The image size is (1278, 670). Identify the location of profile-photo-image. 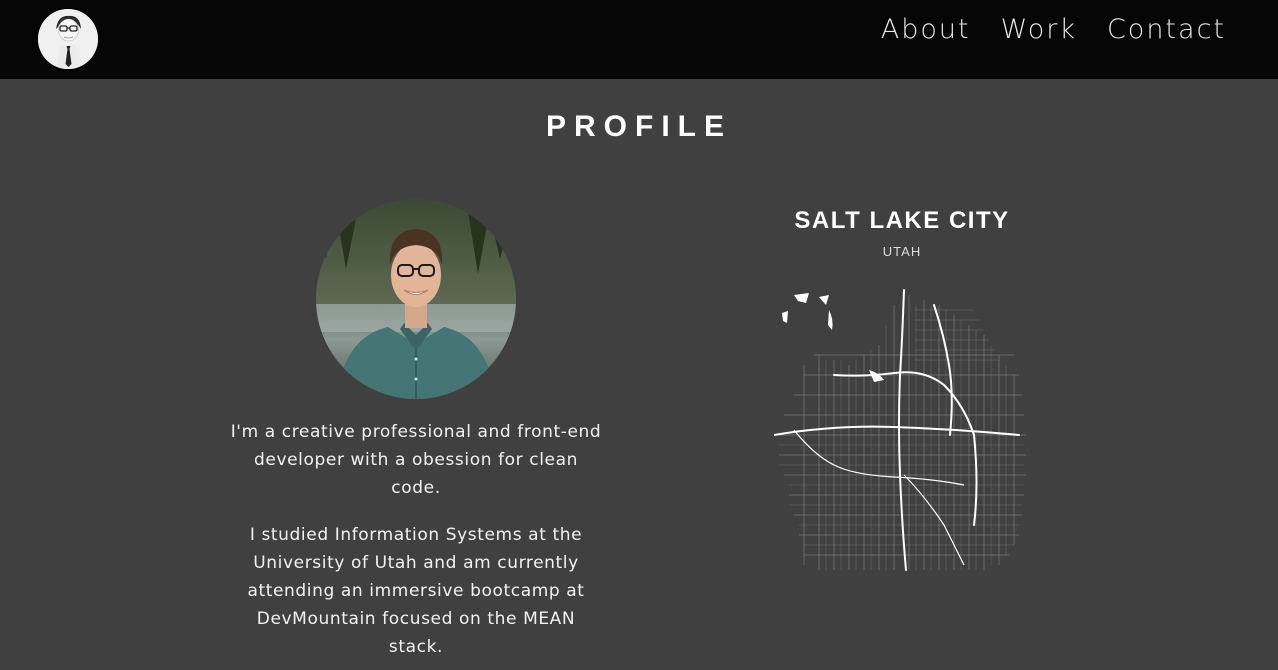
(416, 299).